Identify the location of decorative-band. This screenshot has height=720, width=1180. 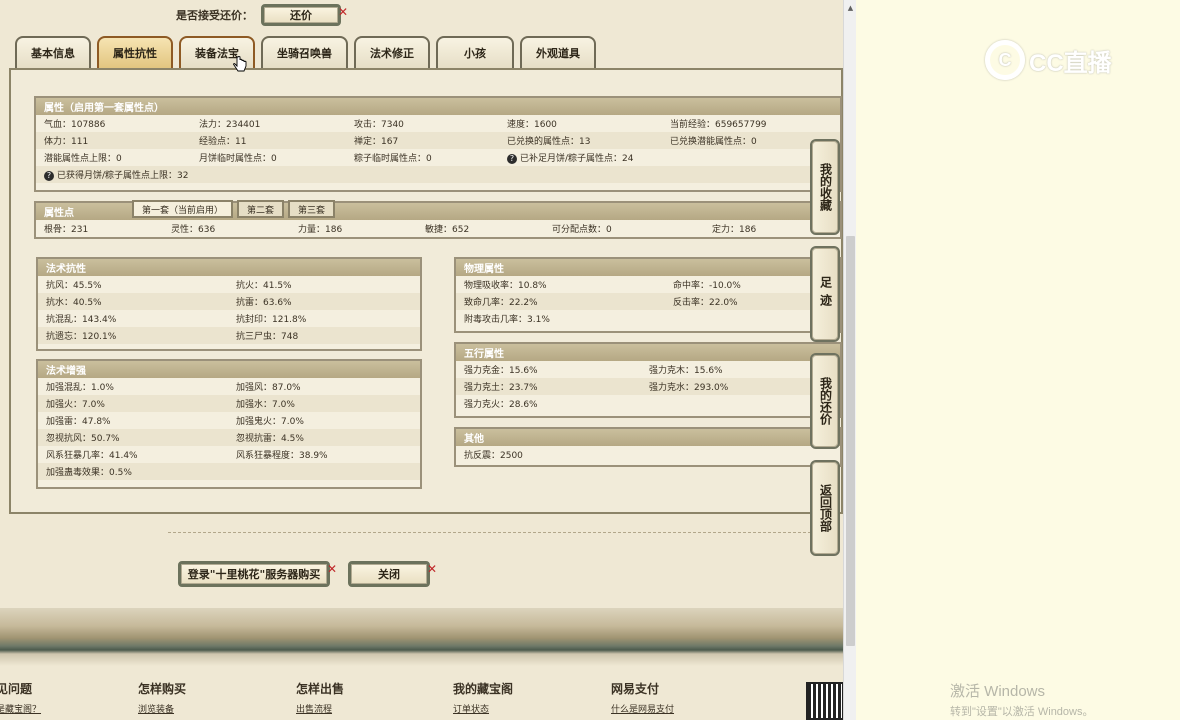
(421, 637).